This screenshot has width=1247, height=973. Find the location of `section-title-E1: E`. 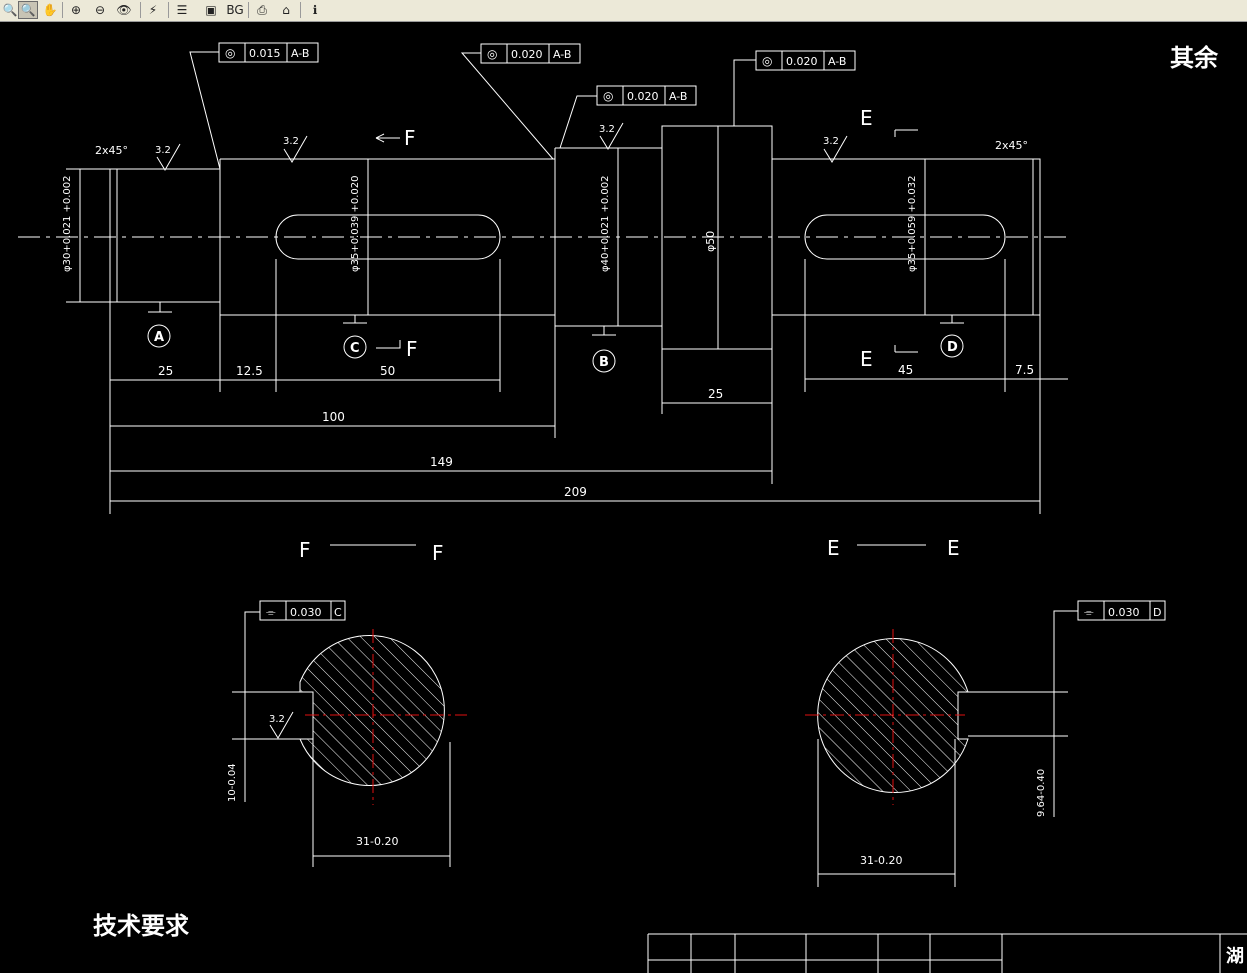

section-title-E1: E is located at coordinates (833, 548).